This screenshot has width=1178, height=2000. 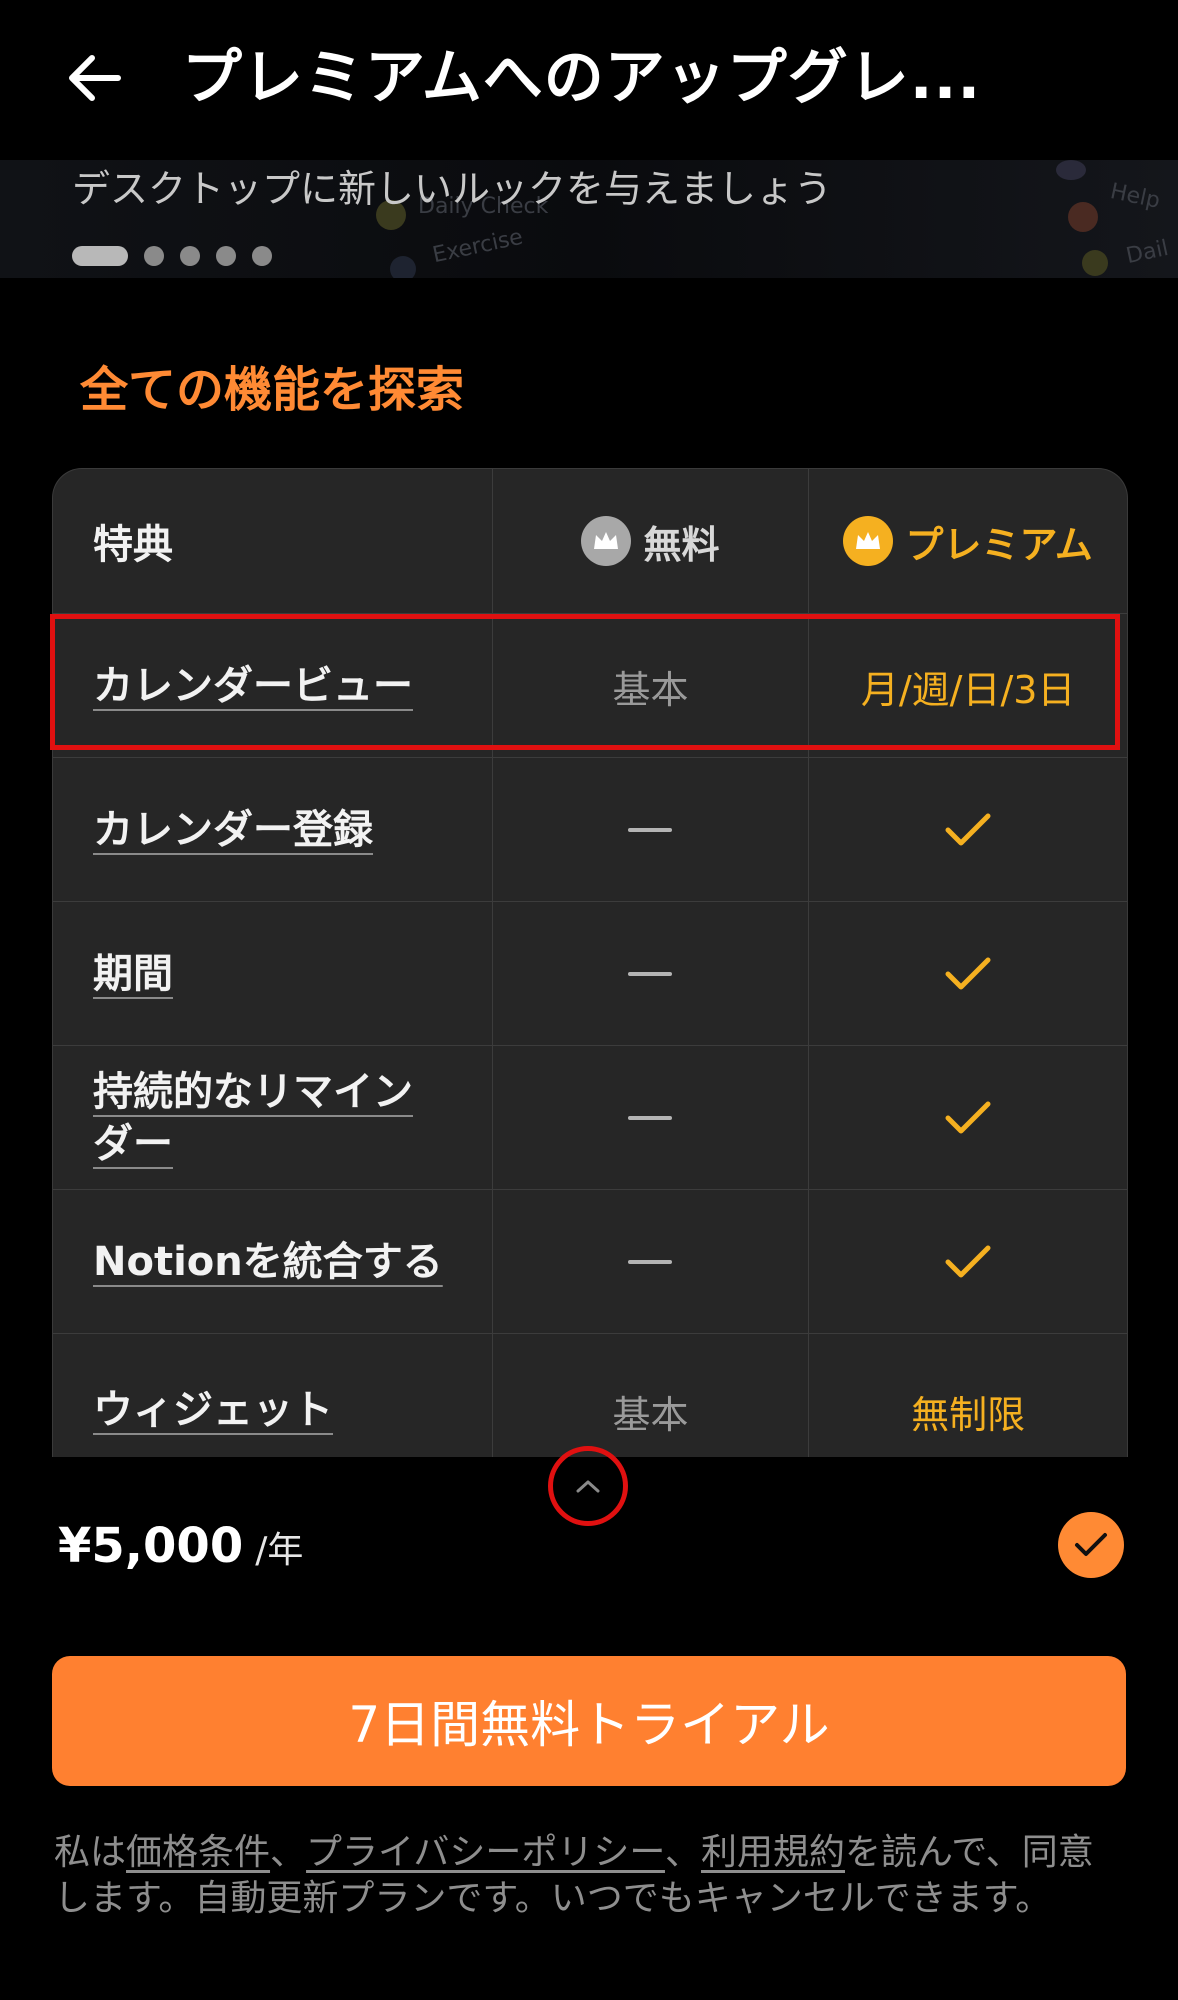 I want to click on table-row: ウィジェット 基本 無制限, so click(x=590, y=1395).